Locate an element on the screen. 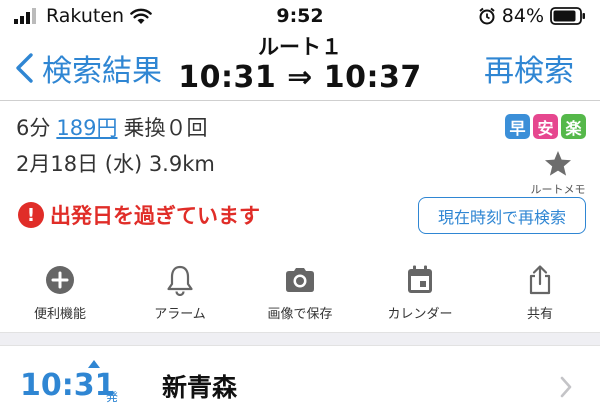  chevron-left-icon is located at coordinates (24, 68).